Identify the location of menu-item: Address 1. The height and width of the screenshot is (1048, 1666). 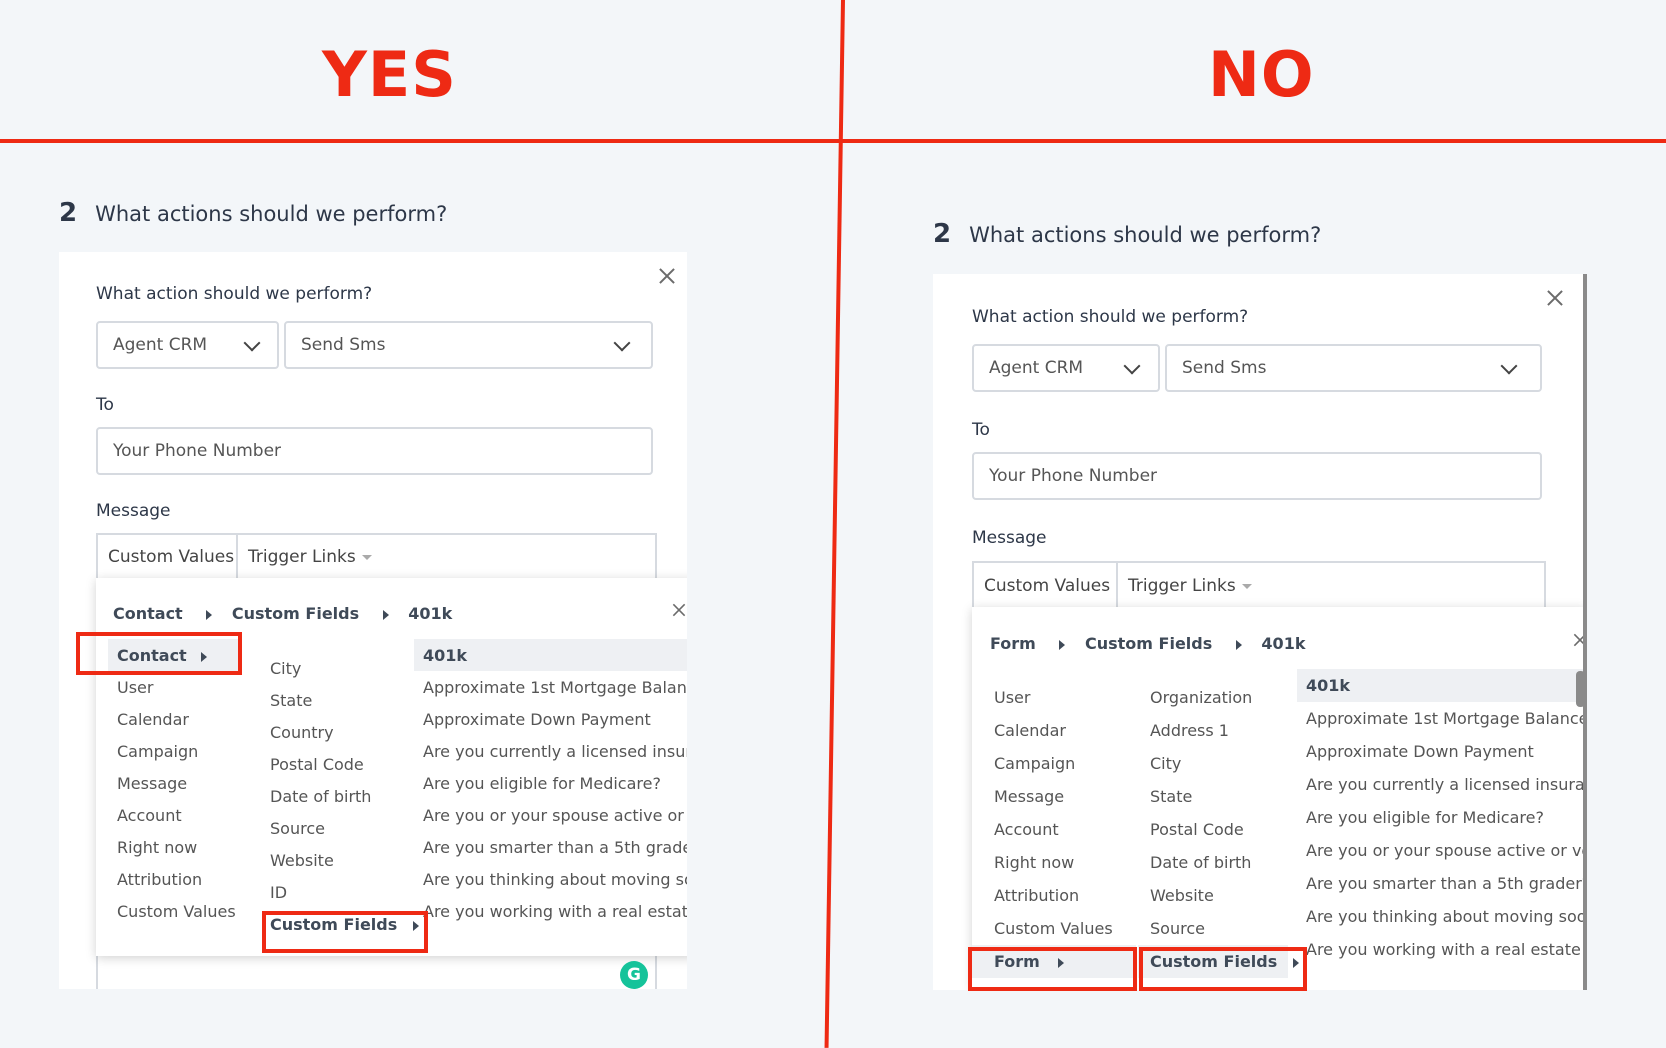
(1189, 730).